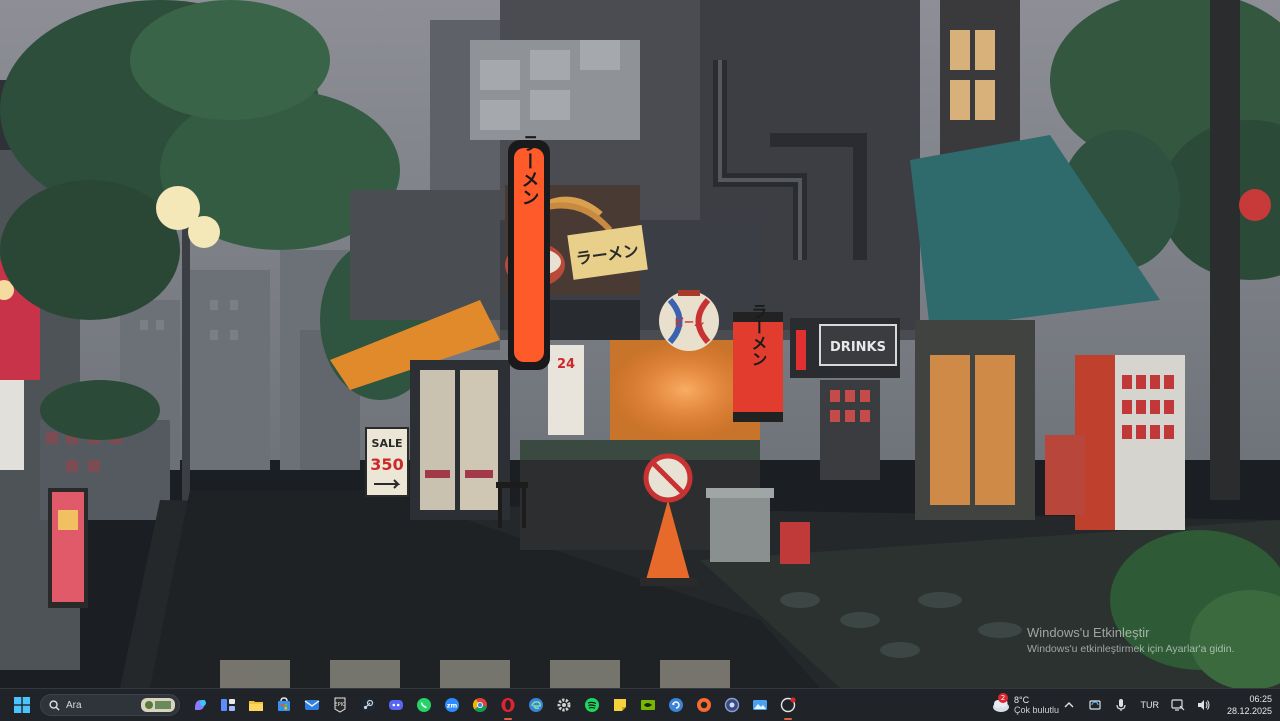  Describe the element at coordinates (1003, 698) in the screenshot. I see `weather-badge: 2` at that location.